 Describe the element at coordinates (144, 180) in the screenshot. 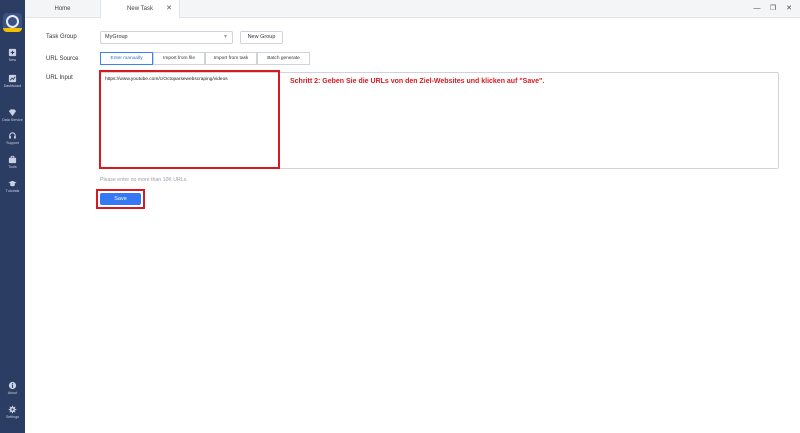

I see `url-limit-helper: Please enter no more than 10K URLs.` at that location.